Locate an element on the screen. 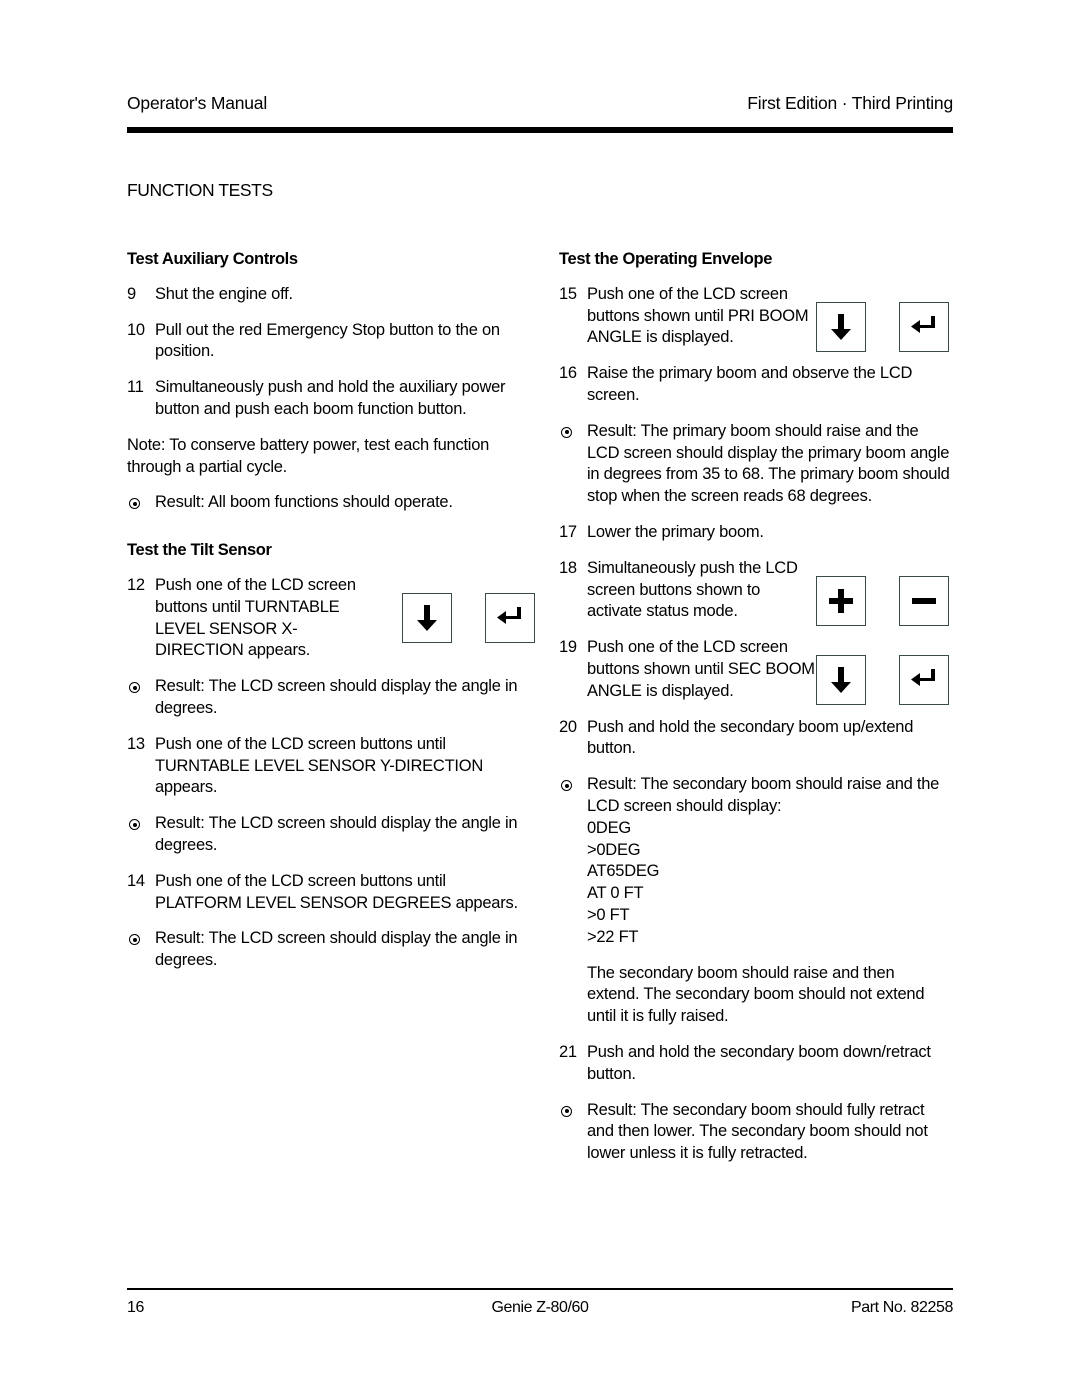 Image resolution: width=1080 pixels, height=1397 pixels. step-text: Shut the engine off. is located at coordinates (224, 293).